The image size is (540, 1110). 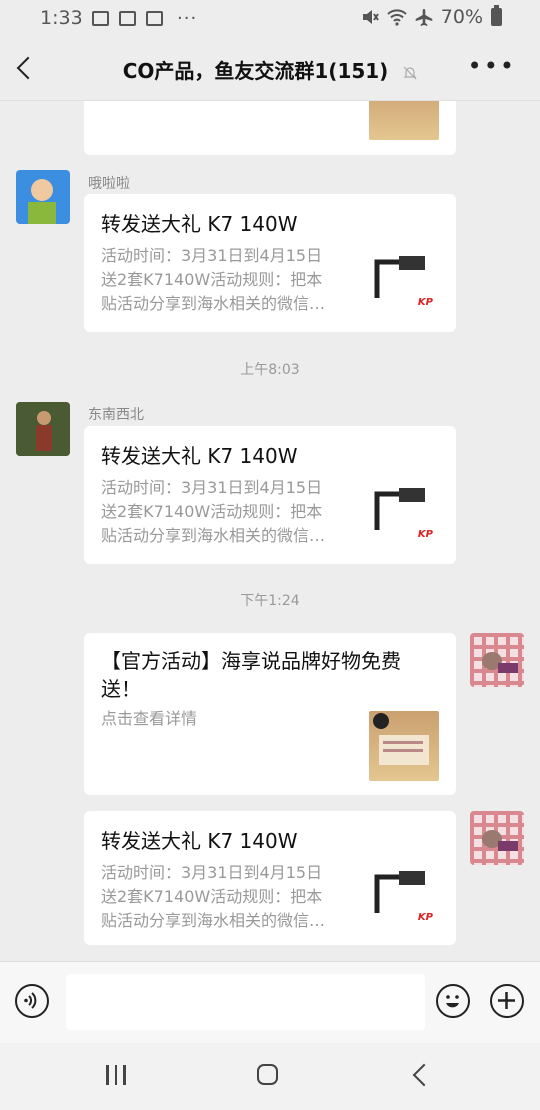 I want to click on mute-bell-icon, so click(x=410, y=72).